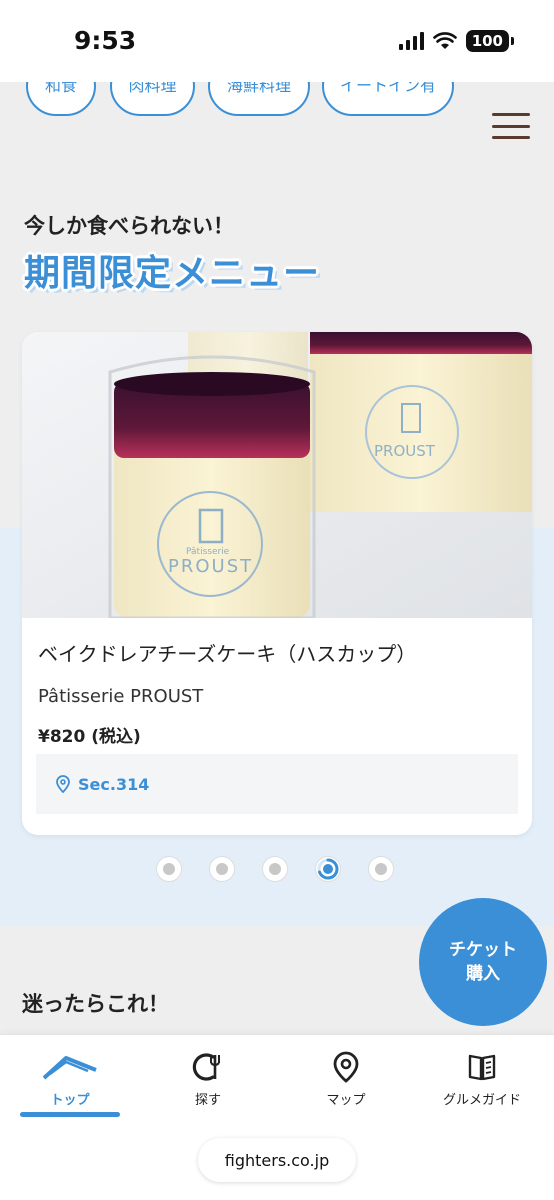  What do you see at coordinates (482, 1067) in the screenshot?
I see `book-icon` at bounding box center [482, 1067].